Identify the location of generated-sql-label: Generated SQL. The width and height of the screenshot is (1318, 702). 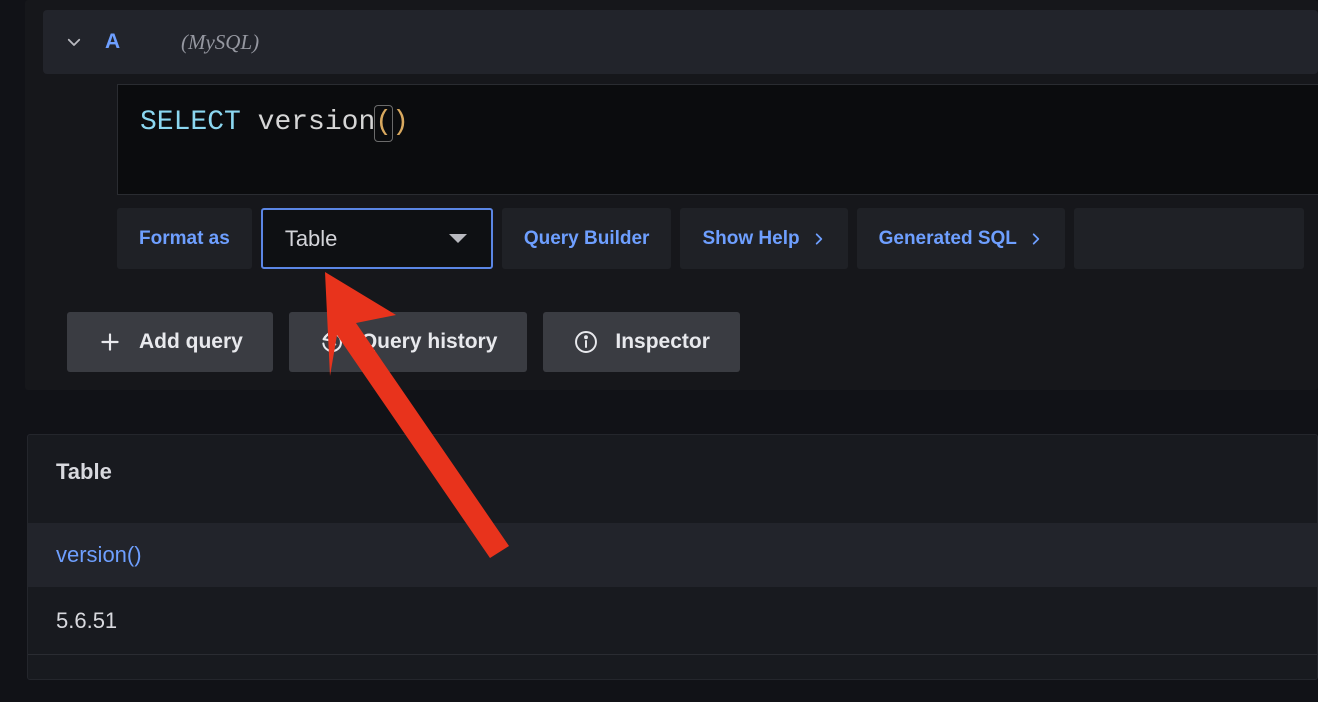
(947, 238).